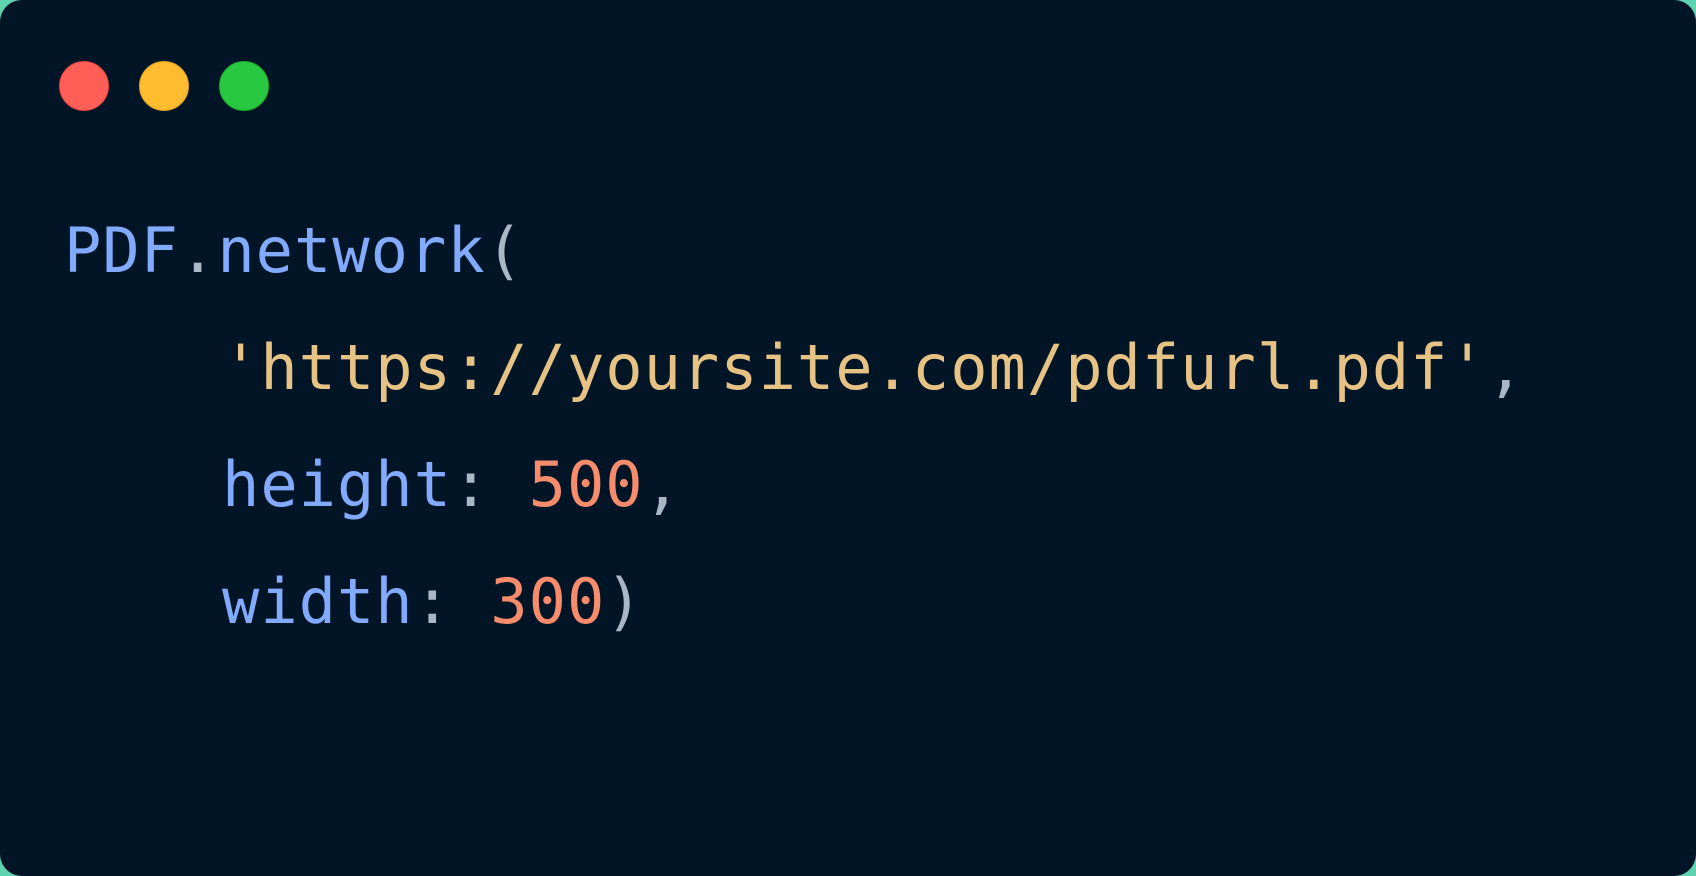 This screenshot has width=1696, height=876. Describe the element at coordinates (854, 367) in the screenshot. I see `code-url-string: 'https://yoursite.com/pdfurl.pdf'` at that location.